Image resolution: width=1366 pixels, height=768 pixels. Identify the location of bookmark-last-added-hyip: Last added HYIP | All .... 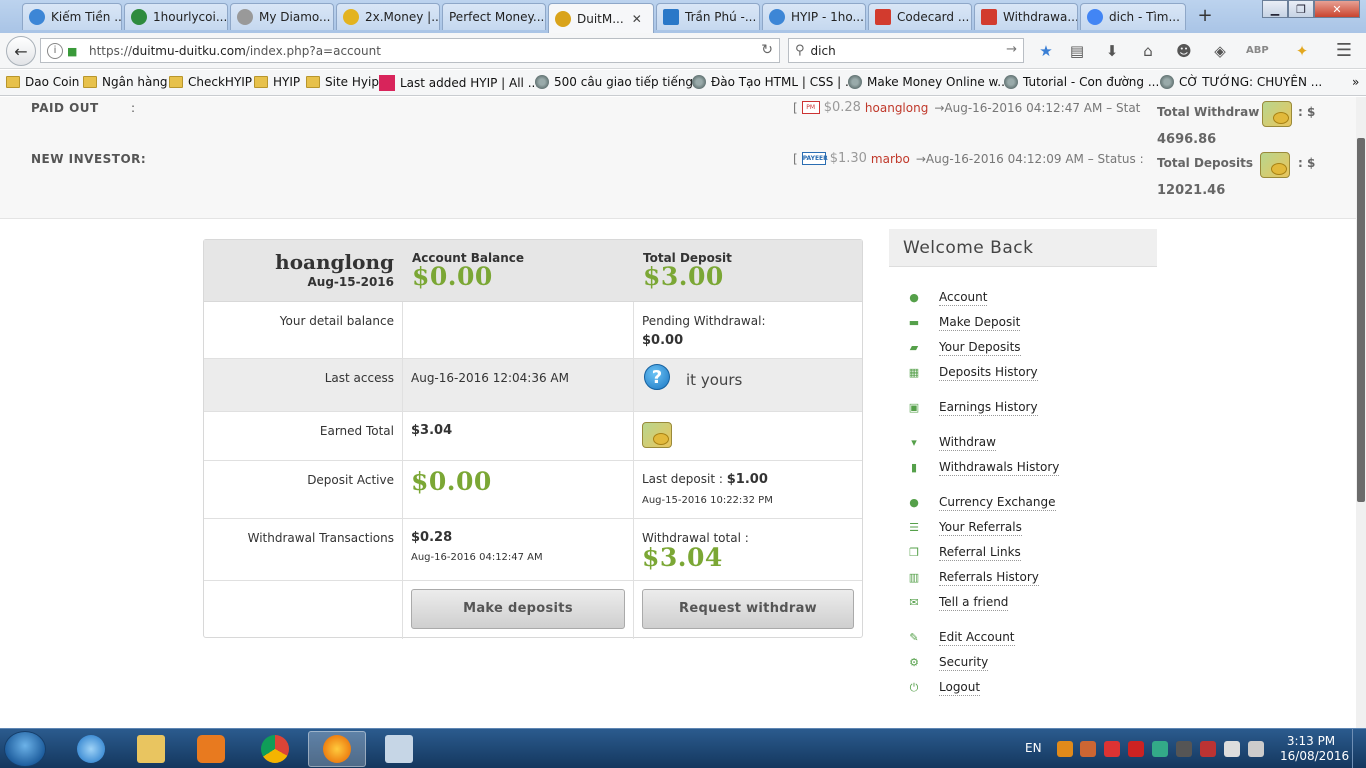
(459, 83).